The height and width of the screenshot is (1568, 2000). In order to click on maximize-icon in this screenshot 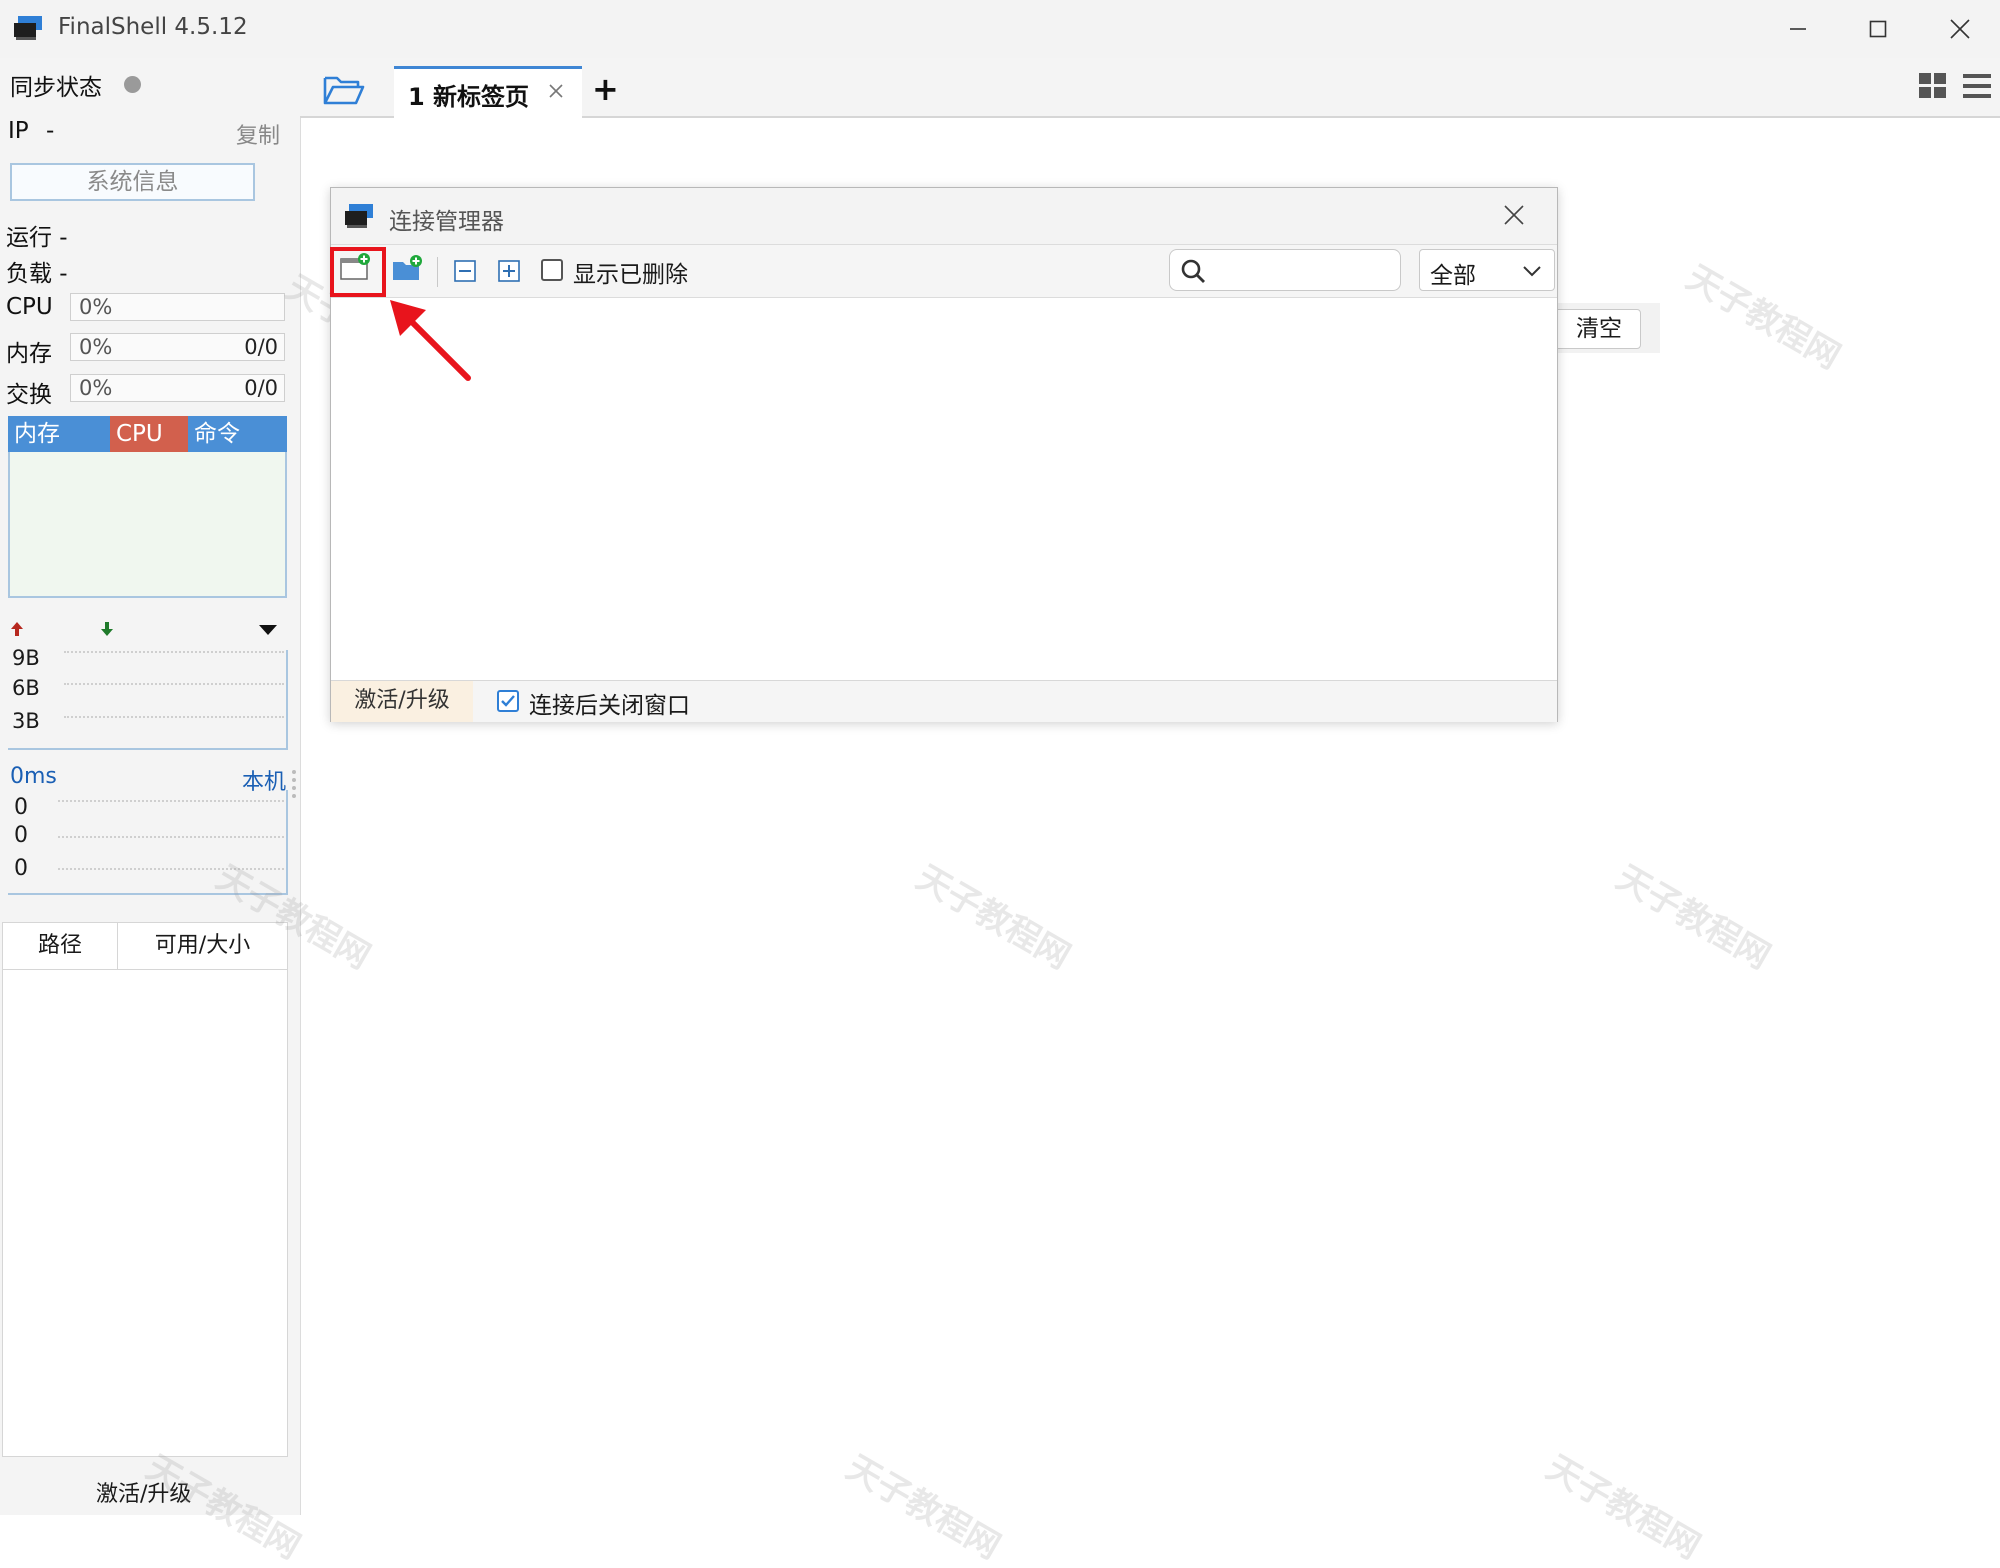, I will do `click(1878, 29)`.